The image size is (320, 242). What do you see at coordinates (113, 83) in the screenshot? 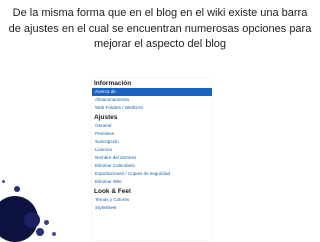
I see `section-header-informacion: Información` at bounding box center [113, 83].